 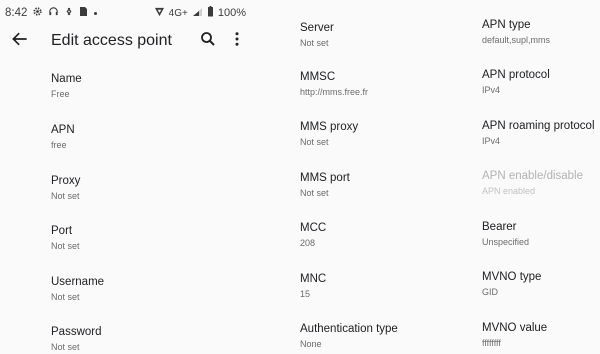 What do you see at coordinates (512, 277) in the screenshot?
I see `pref-mvno-type-title: MVNO type` at bounding box center [512, 277].